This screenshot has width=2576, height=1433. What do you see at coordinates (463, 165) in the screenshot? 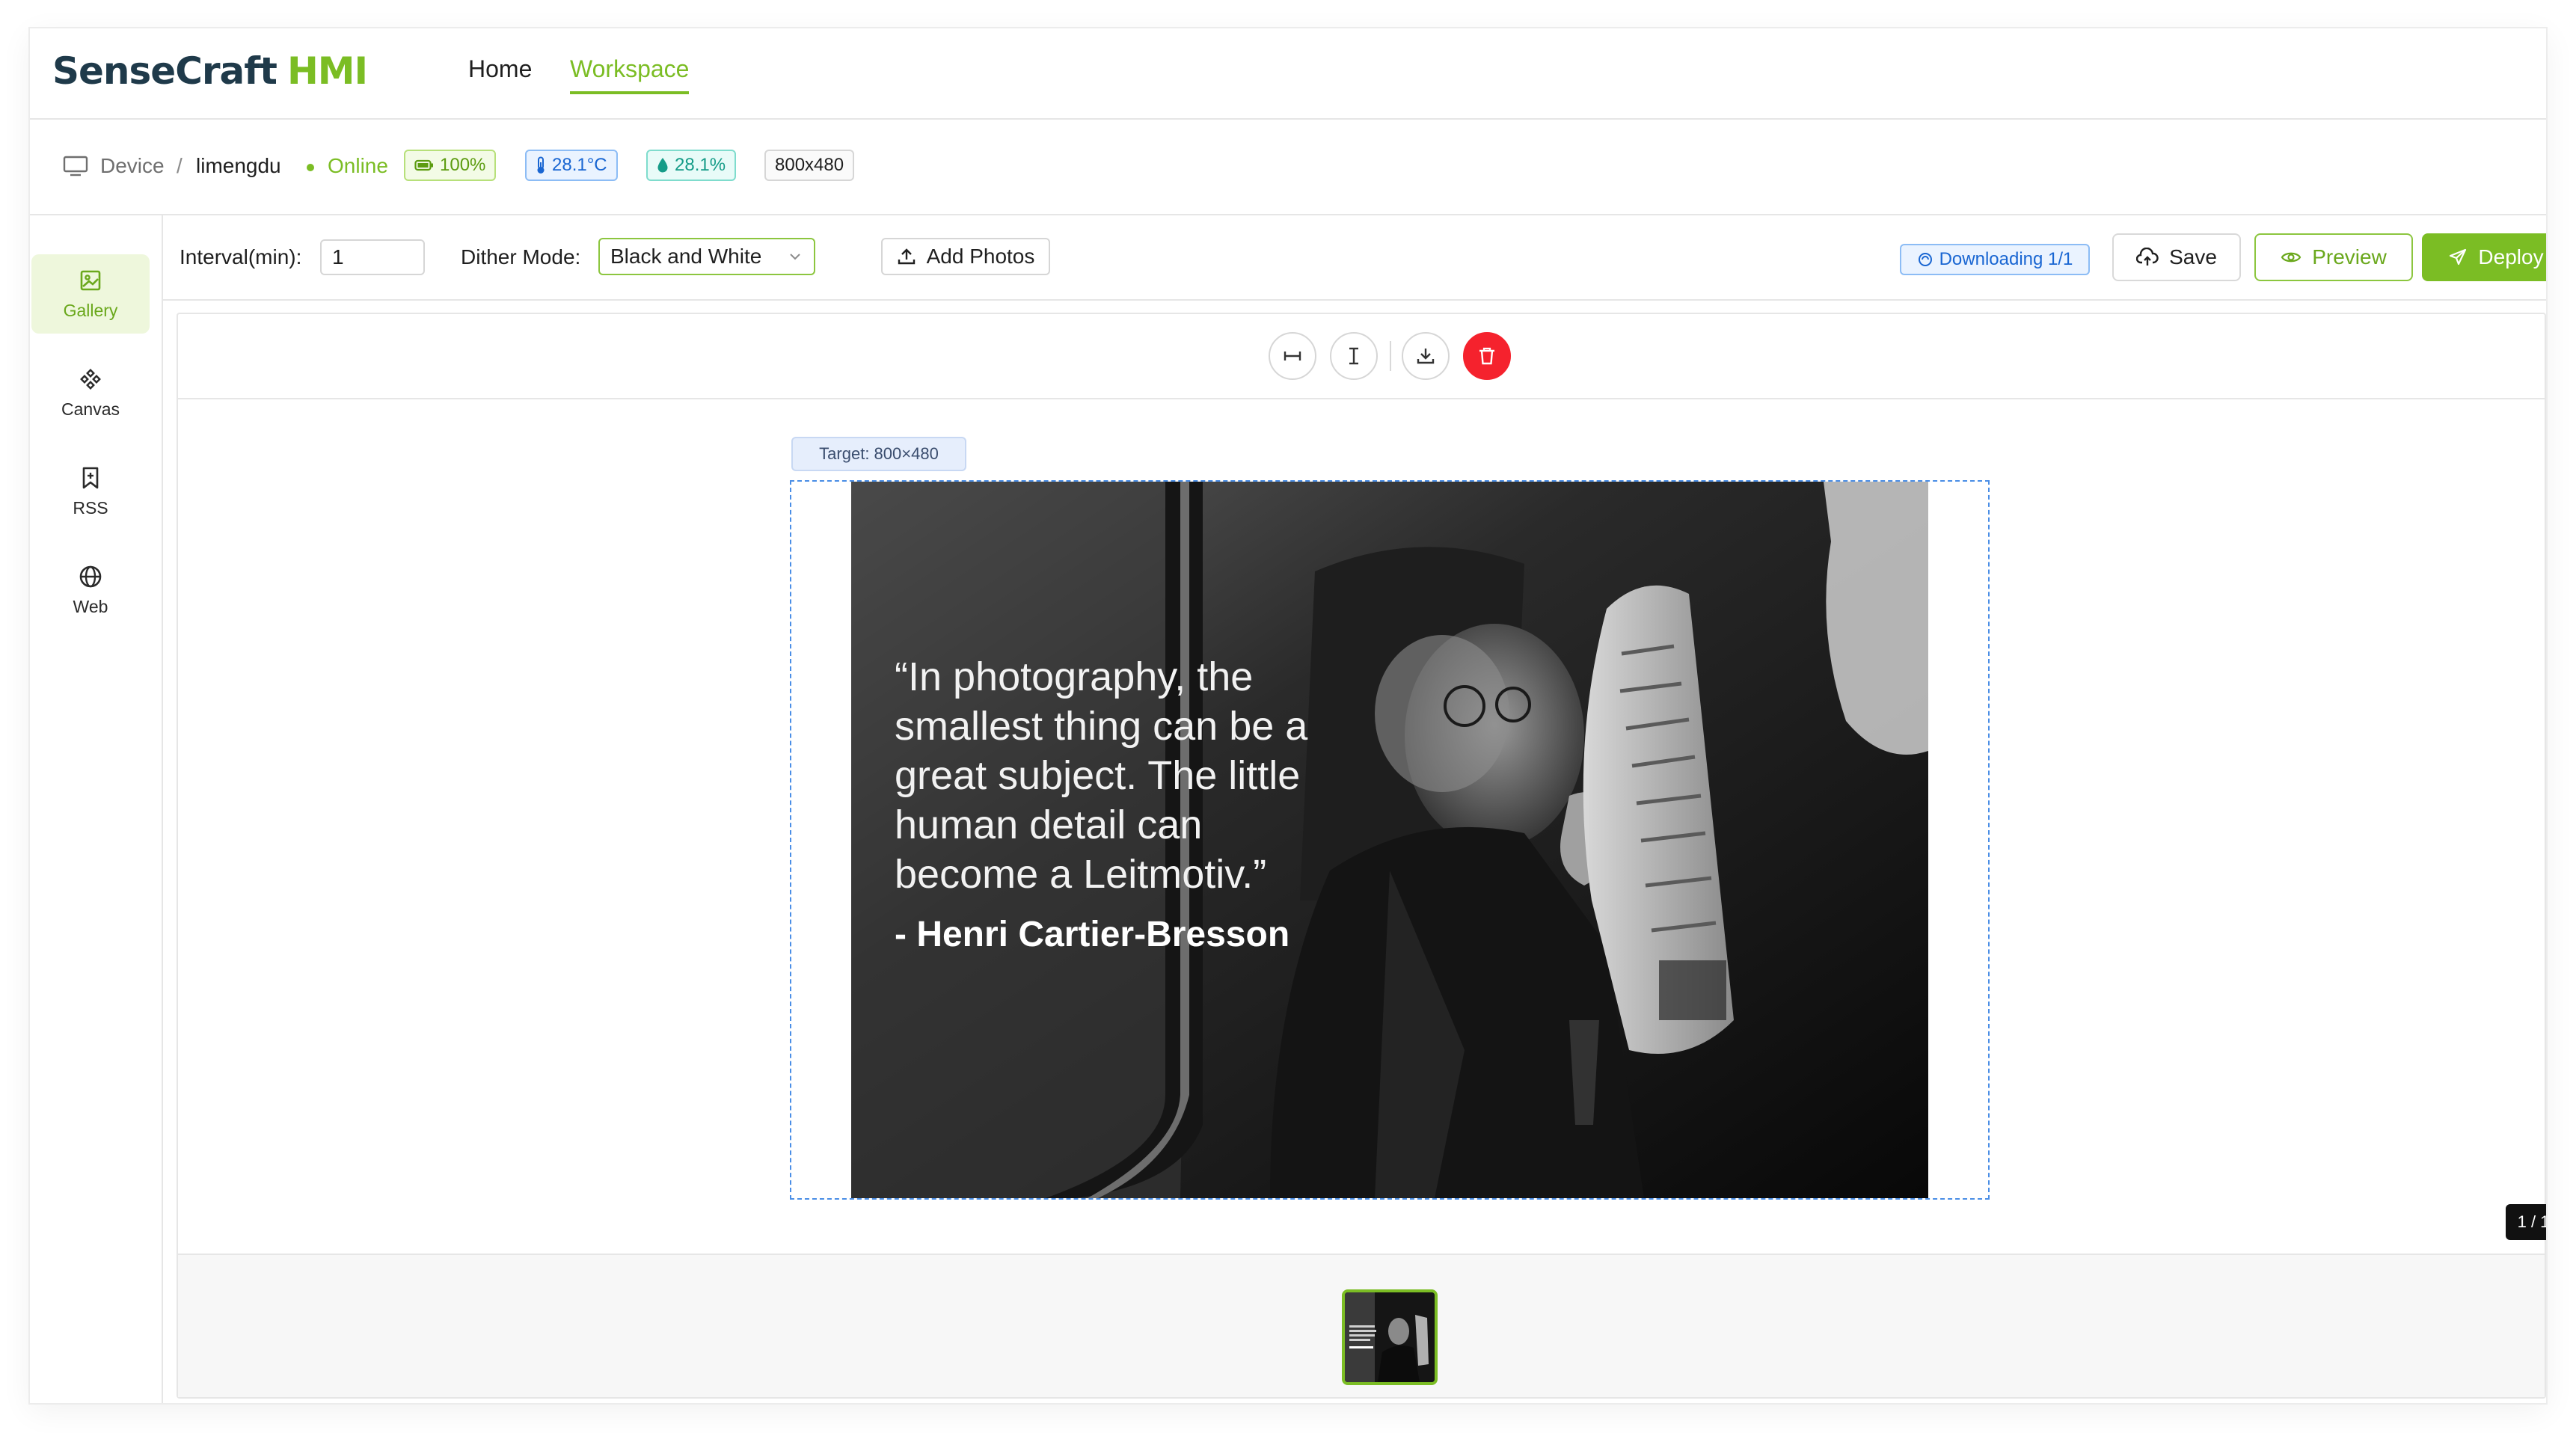
I see `battery-value: 100%` at bounding box center [463, 165].